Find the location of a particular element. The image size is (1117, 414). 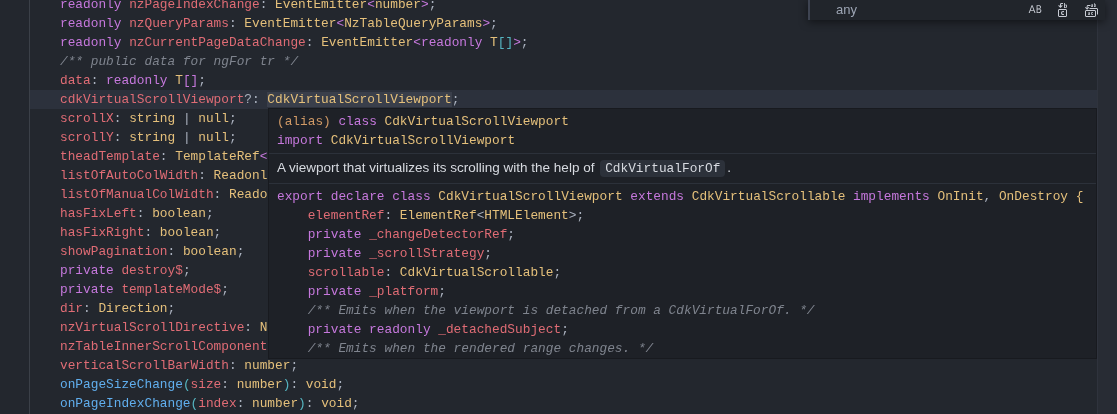

code-line: data: readonly T[]; is located at coordinates (133, 81).